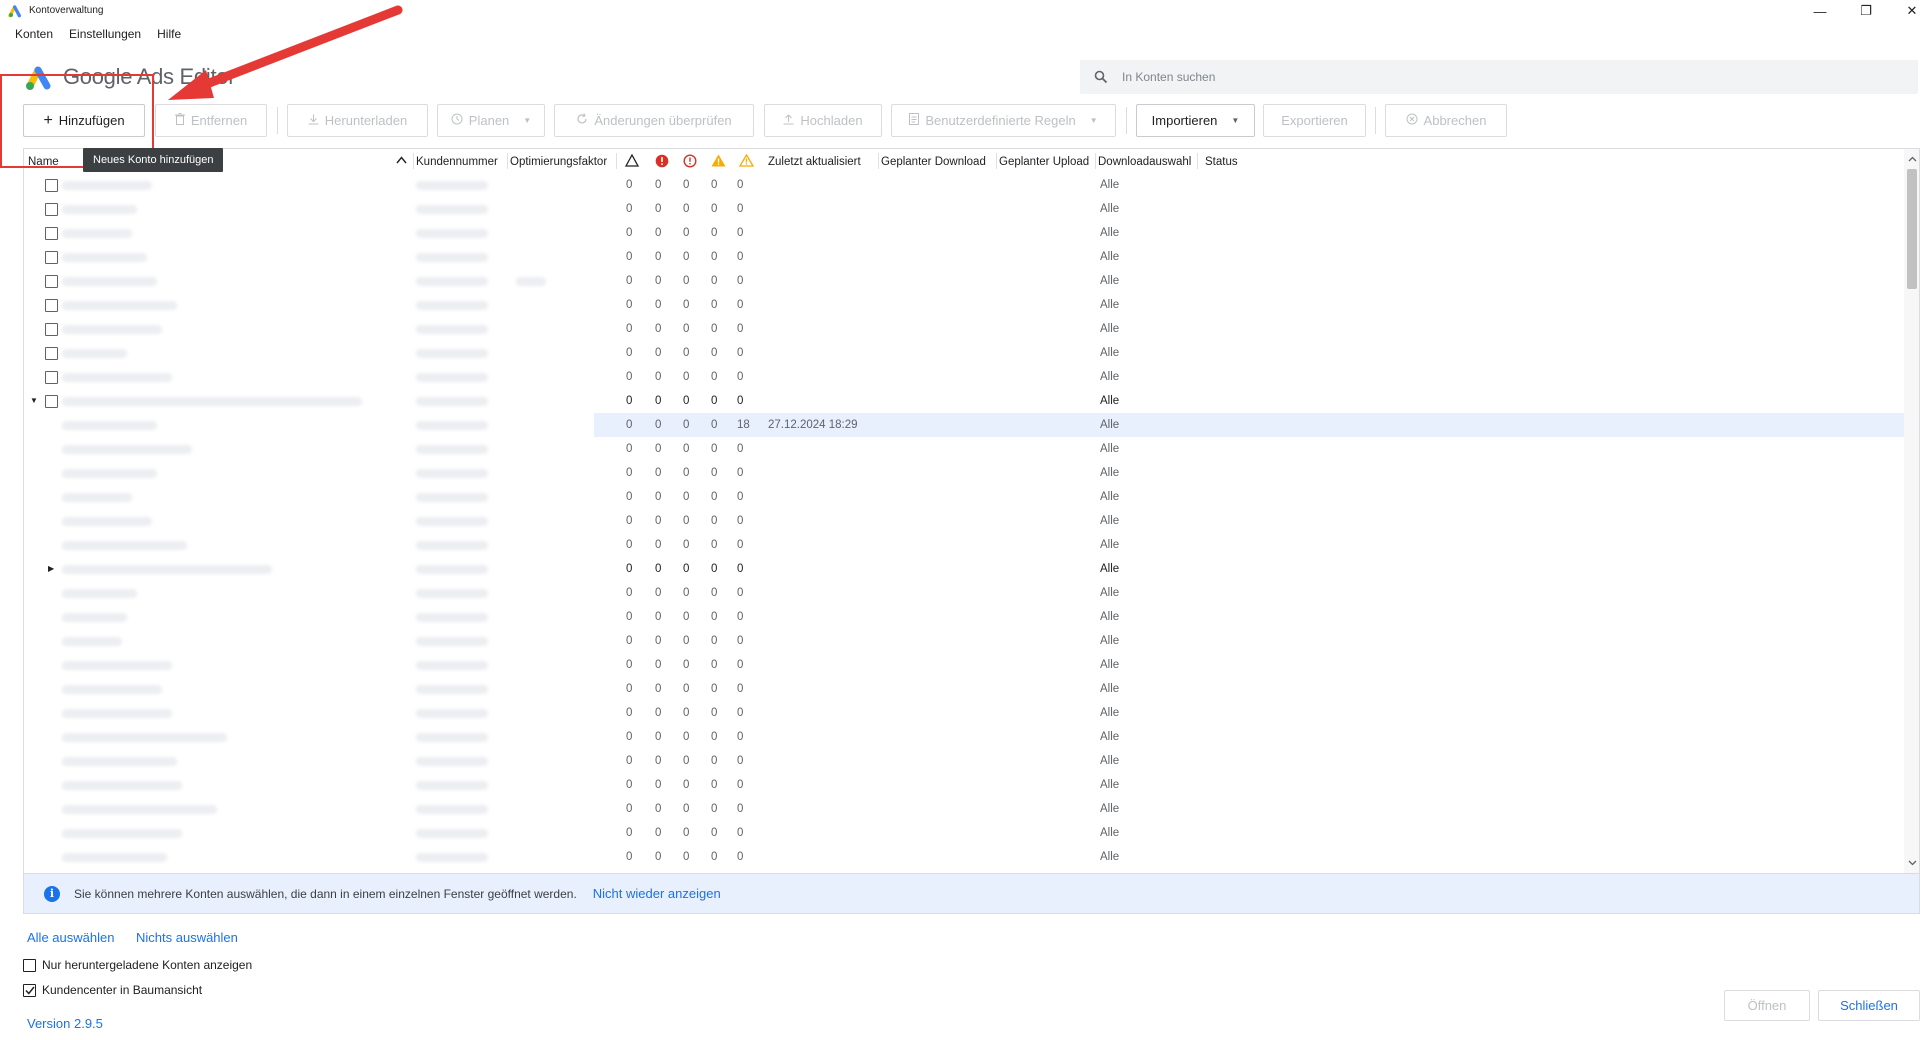 This screenshot has height=1040, width=1927. What do you see at coordinates (662, 161) in the screenshot?
I see `error-filled-icon` at bounding box center [662, 161].